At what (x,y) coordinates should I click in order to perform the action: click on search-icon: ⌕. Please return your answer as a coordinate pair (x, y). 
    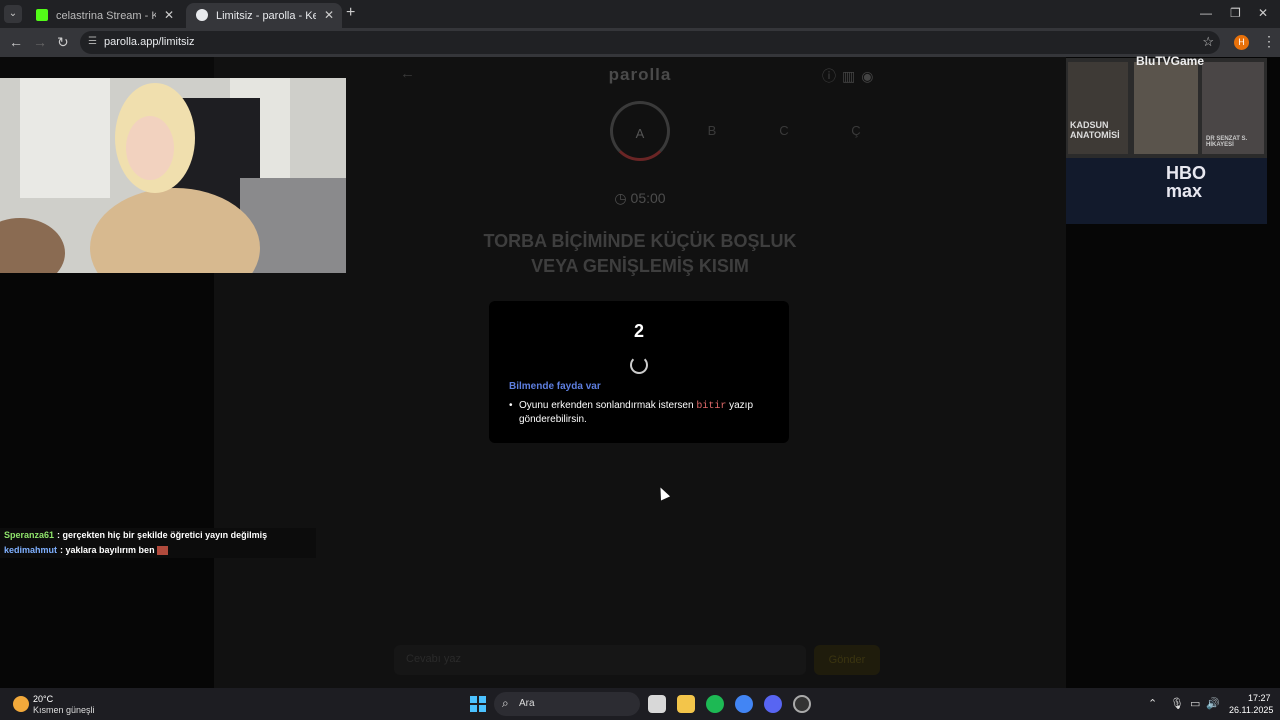
    Looking at the image, I should click on (505, 703).